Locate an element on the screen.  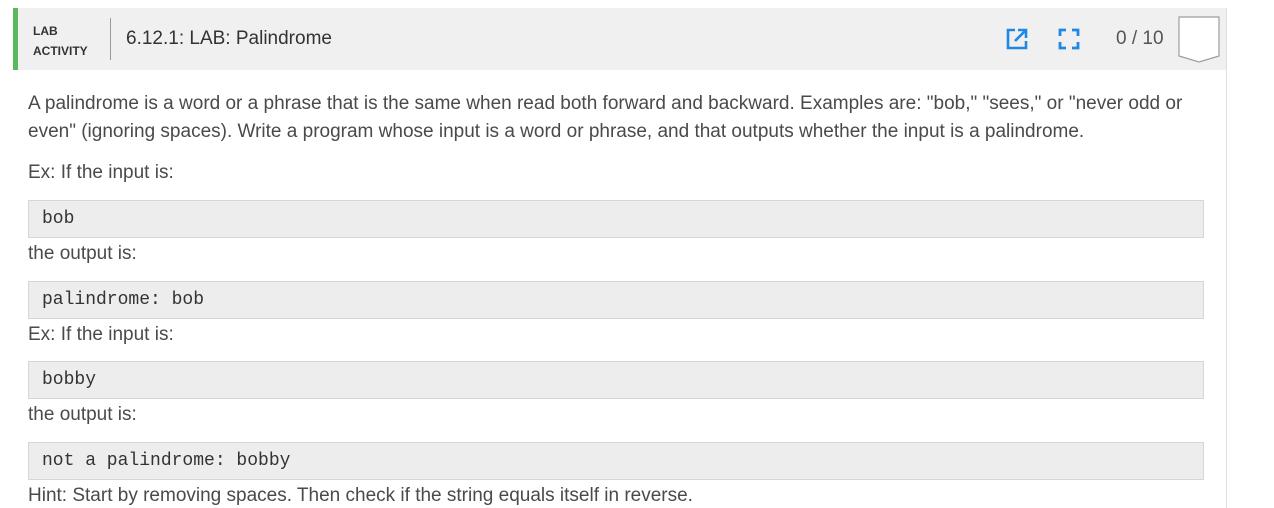
example-1-output: palindrome: bob is located at coordinates (616, 300).